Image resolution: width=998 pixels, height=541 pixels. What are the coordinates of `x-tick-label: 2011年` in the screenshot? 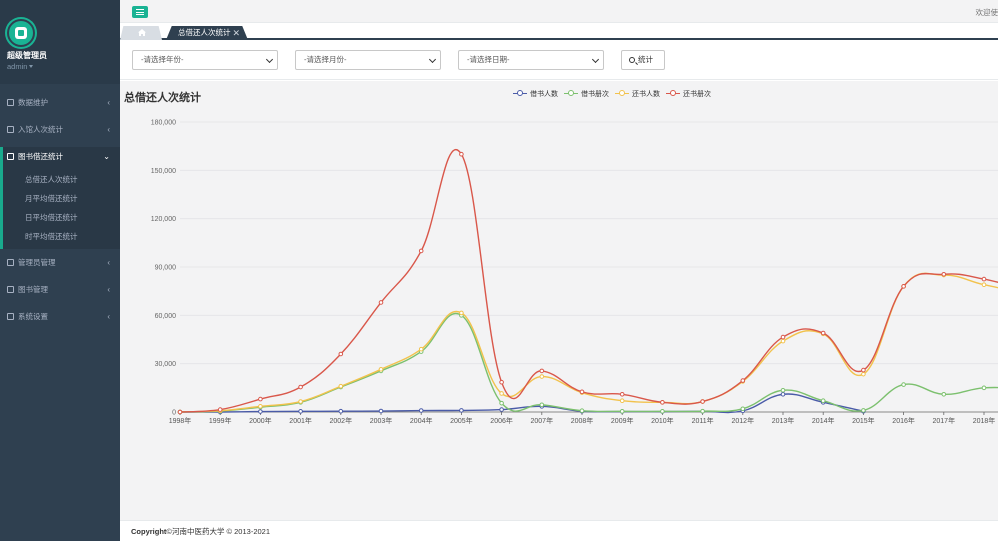 It's located at (703, 420).